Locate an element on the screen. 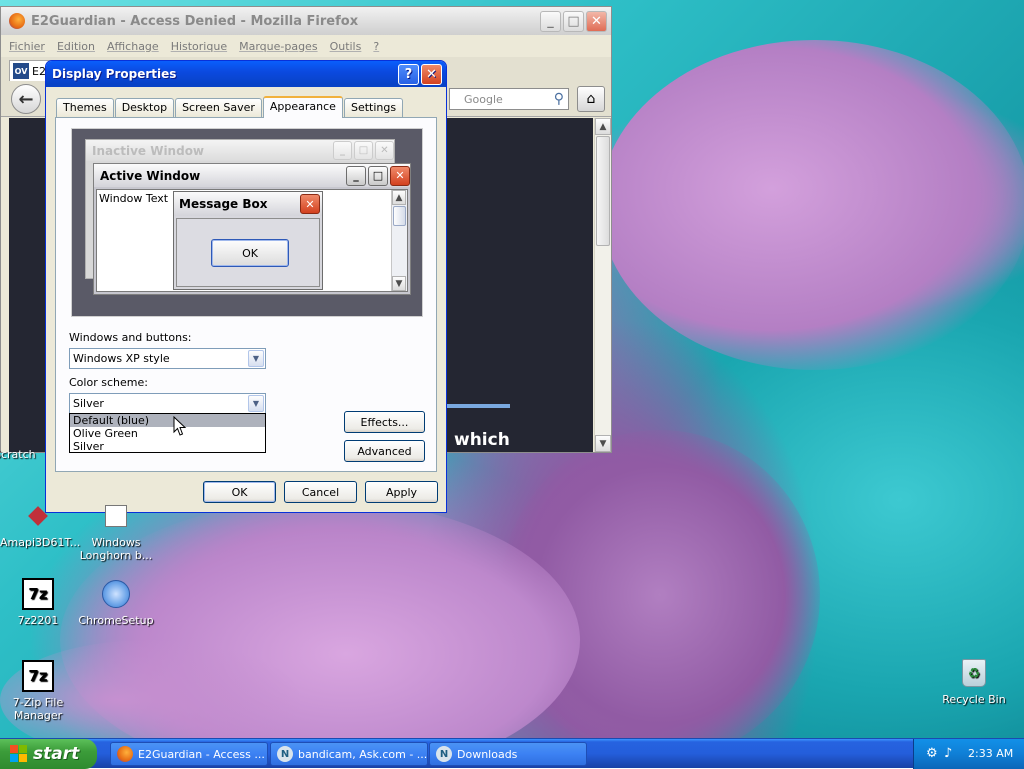 The height and width of the screenshot is (769, 1024). scroll-up-icon: ▲ is located at coordinates (603, 126).